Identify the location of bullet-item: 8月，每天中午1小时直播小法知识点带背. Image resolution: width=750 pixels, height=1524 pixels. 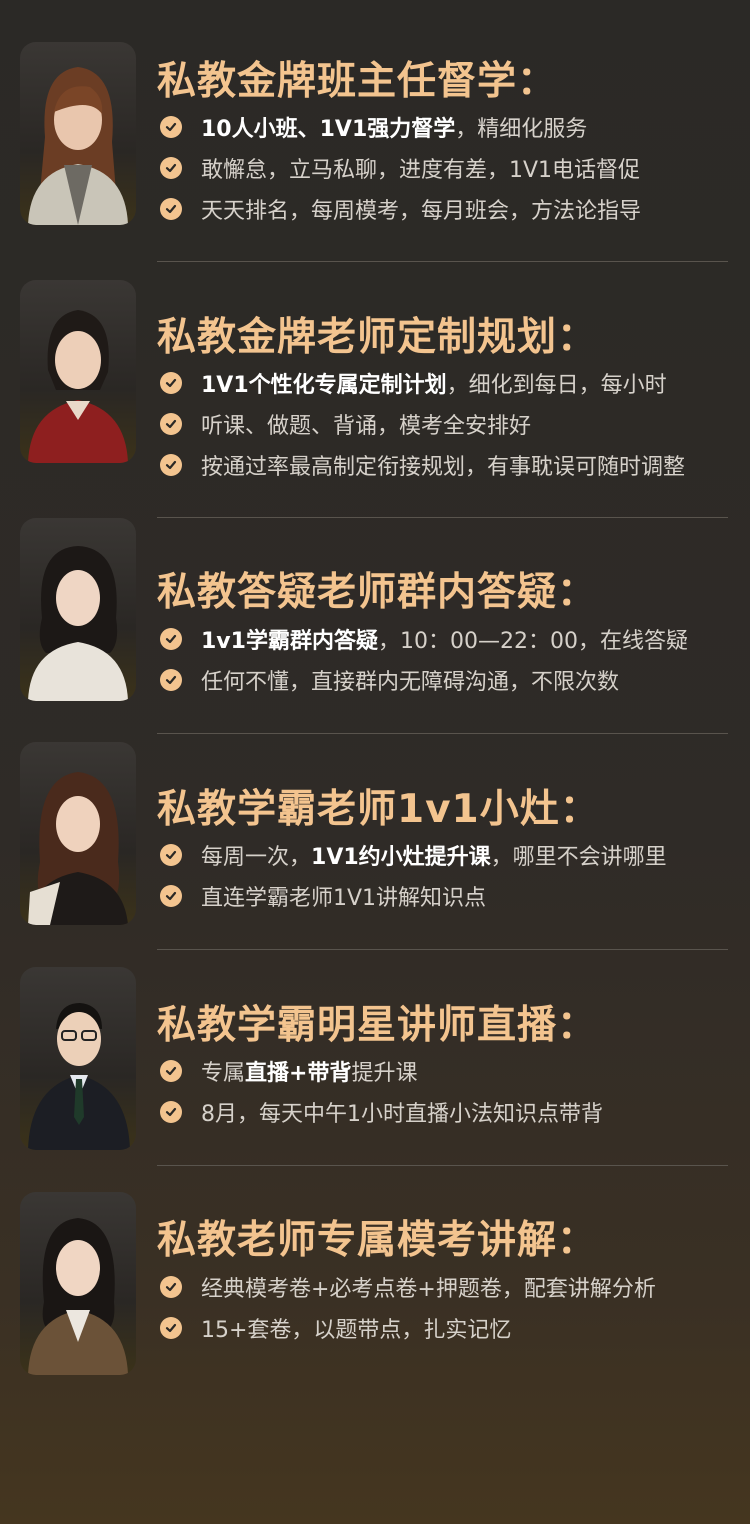
(381, 1111).